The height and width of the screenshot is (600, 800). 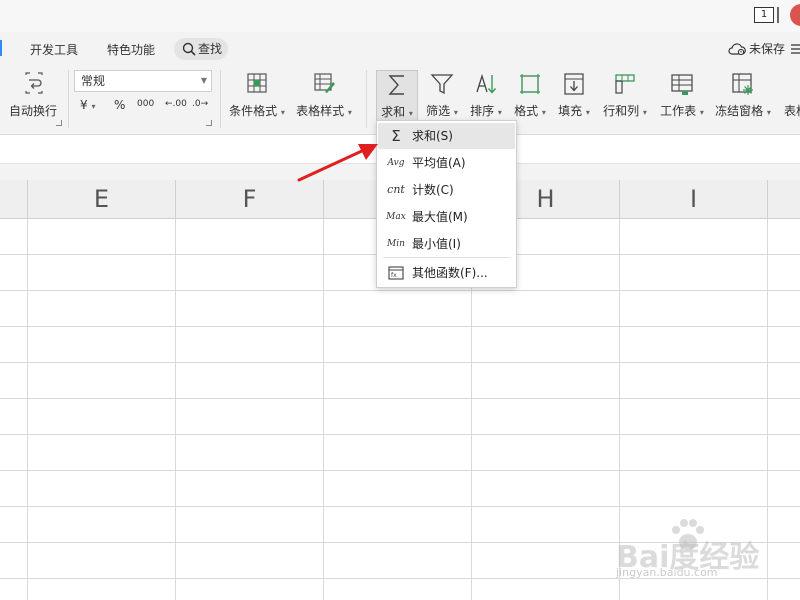 What do you see at coordinates (574, 111) in the screenshot?
I see `fill-label: 填充 ▾` at bounding box center [574, 111].